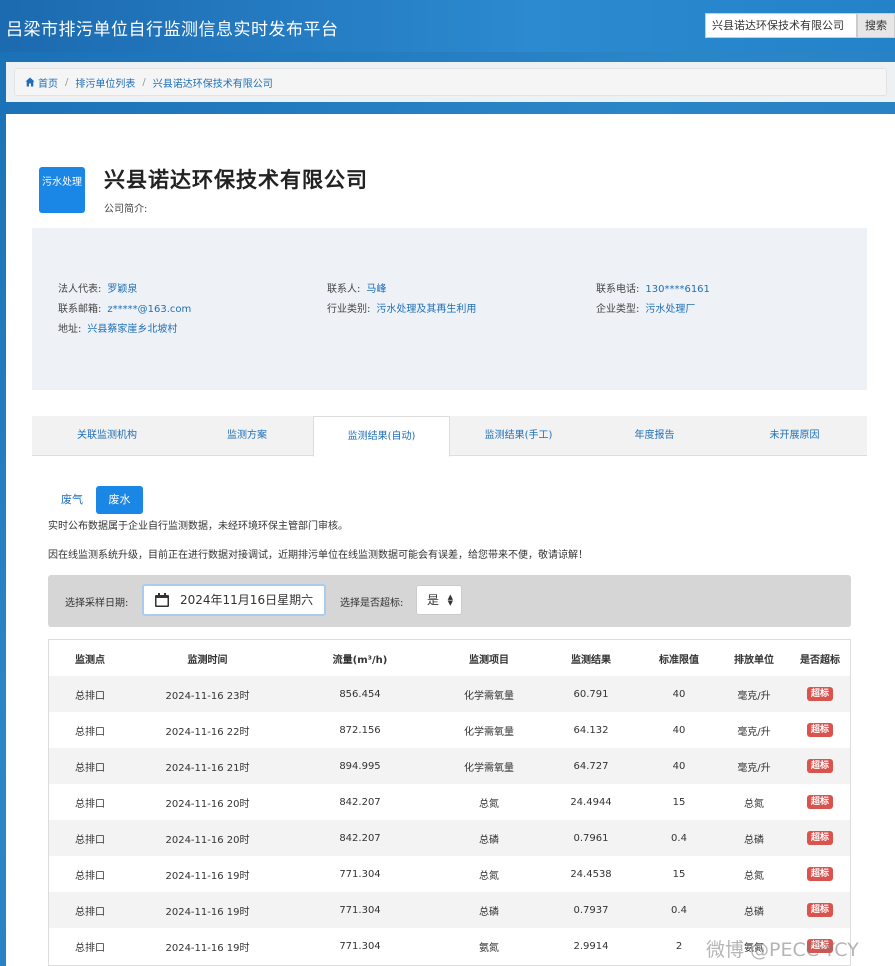 This screenshot has width=895, height=966. Describe the element at coordinates (754, 730) in the screenshot. I see `cell-unit: 毫克/升` at that location.